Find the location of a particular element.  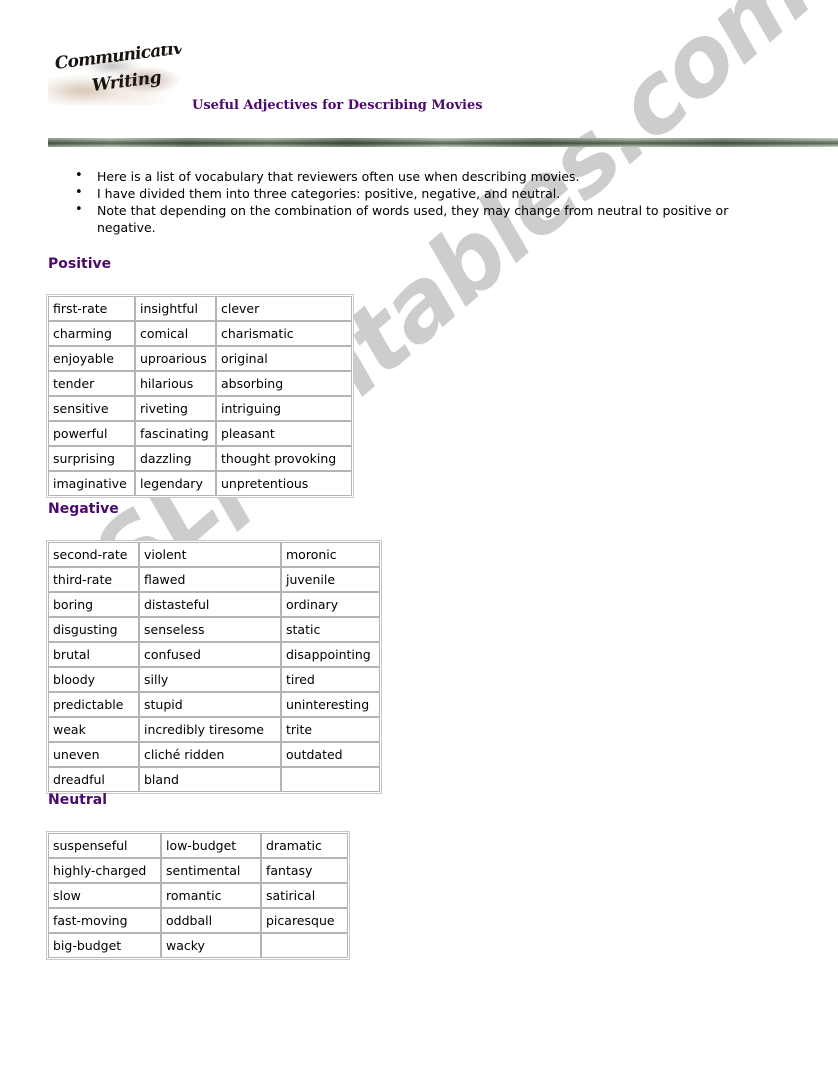

table-cell: senseless is located at coordinates (210, 629).